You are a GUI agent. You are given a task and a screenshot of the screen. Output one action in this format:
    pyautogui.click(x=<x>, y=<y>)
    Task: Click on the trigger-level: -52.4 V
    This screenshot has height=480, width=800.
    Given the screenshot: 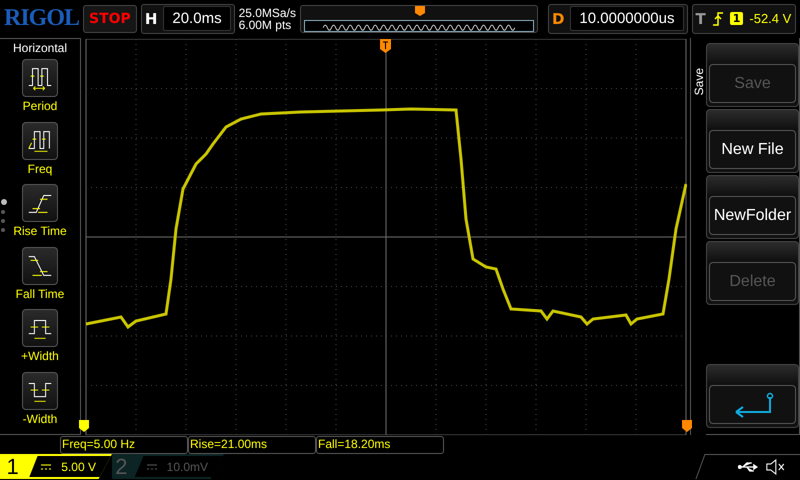 What is the action you would take?
    pyautogui.click(x=770, y=18)
    